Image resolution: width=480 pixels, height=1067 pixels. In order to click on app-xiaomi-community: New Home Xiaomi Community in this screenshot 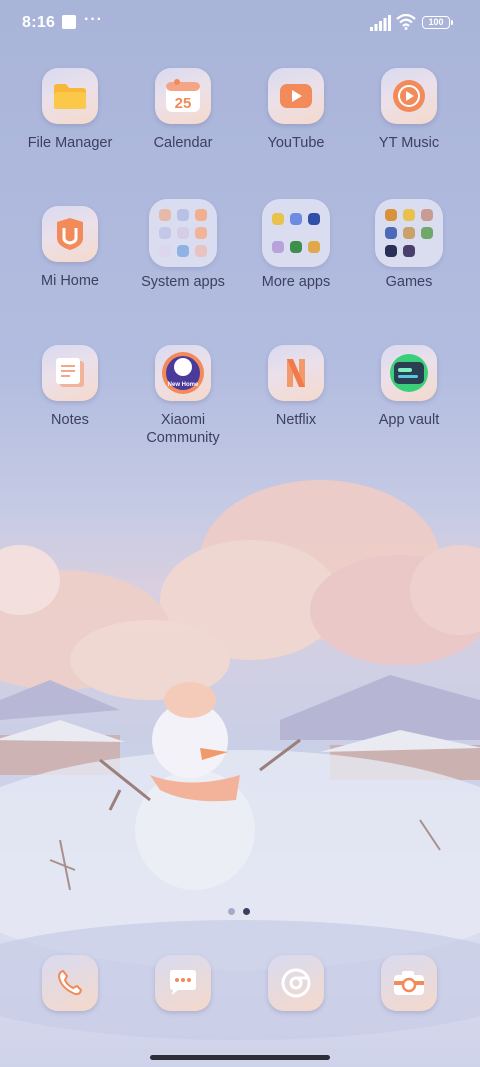, I will do `click(183, 396)`.